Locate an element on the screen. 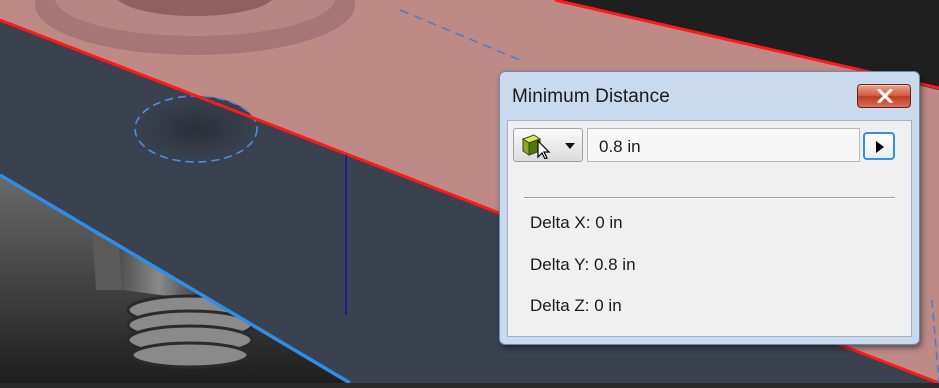 This screenshot has width=939, height=388. delta-z-readout: Delta Z: 0 in is located at coordinates (576, 305).